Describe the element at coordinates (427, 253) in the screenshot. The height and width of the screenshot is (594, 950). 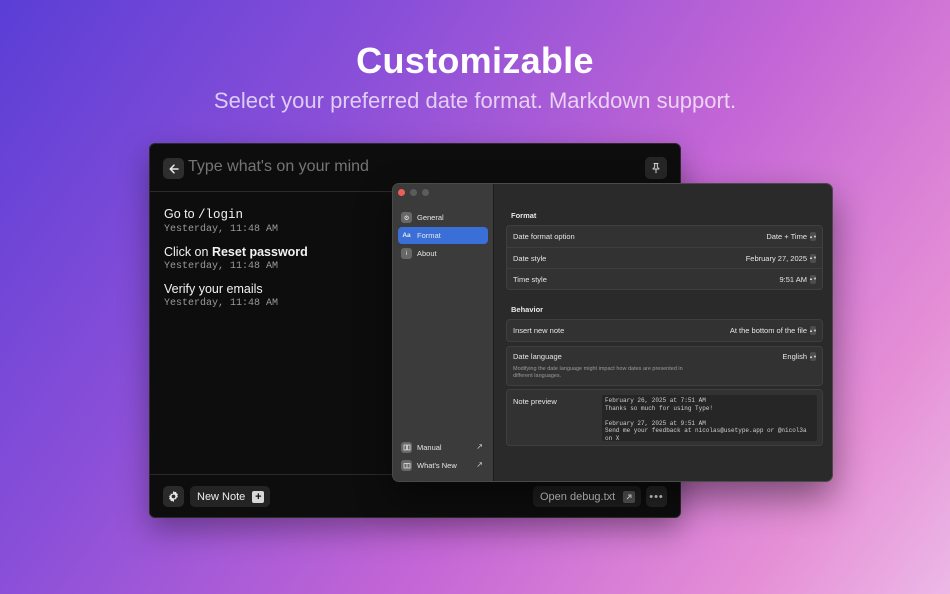
I see `sidebar-item-label: About` at that location.